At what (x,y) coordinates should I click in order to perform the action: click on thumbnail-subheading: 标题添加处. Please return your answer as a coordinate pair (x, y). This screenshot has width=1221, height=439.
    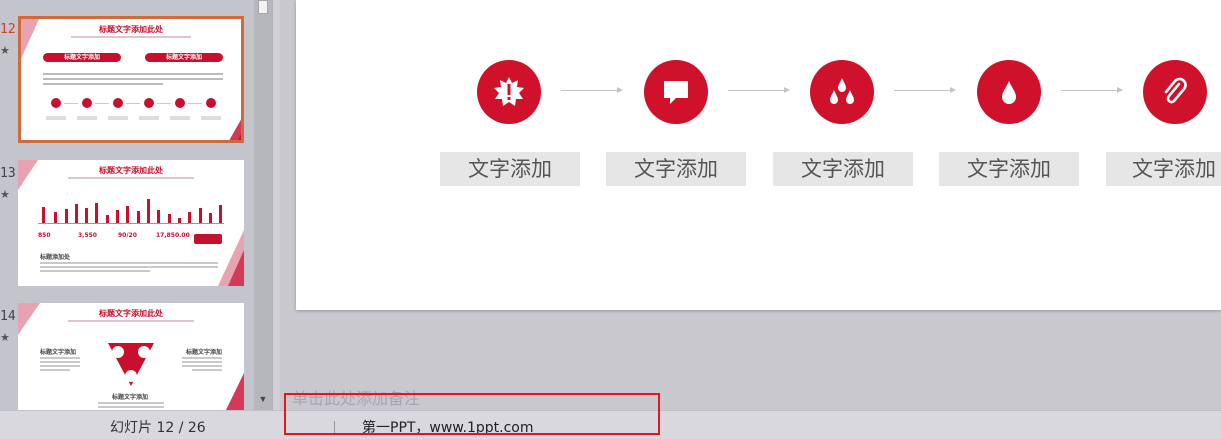
    Looking at the image, I should click on (55, 257).